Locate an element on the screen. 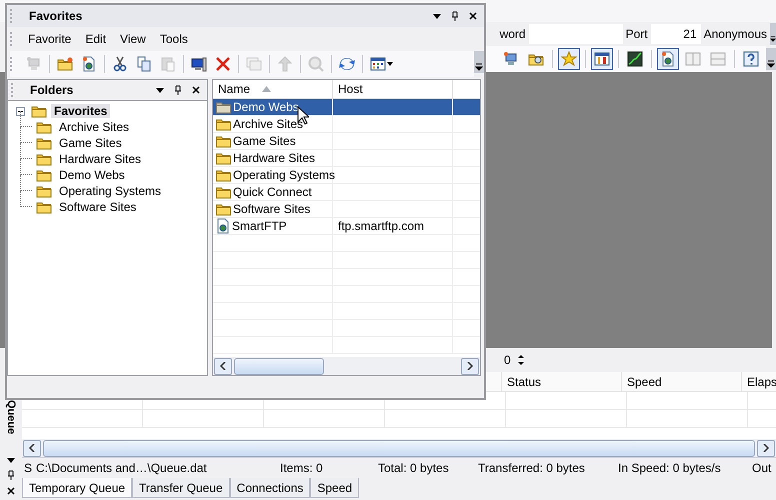  tree-item: Favorites is located at coordinates (80, 111).